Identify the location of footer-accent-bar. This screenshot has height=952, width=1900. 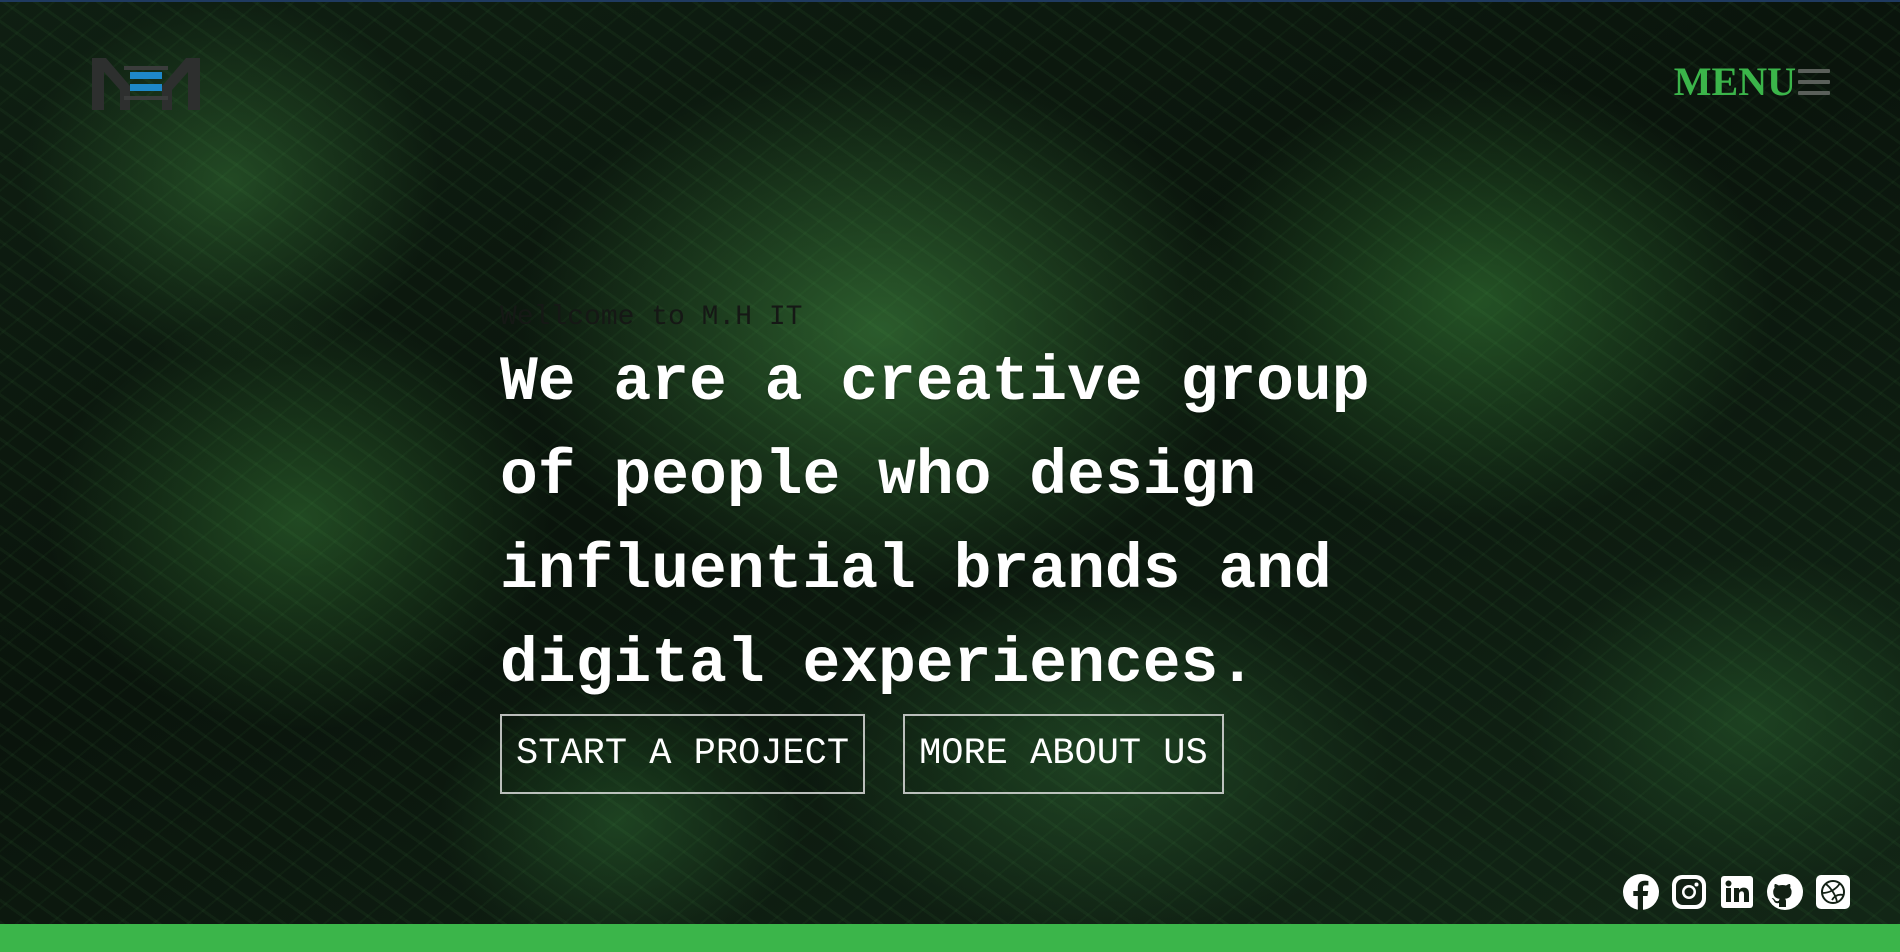
(950, 938).